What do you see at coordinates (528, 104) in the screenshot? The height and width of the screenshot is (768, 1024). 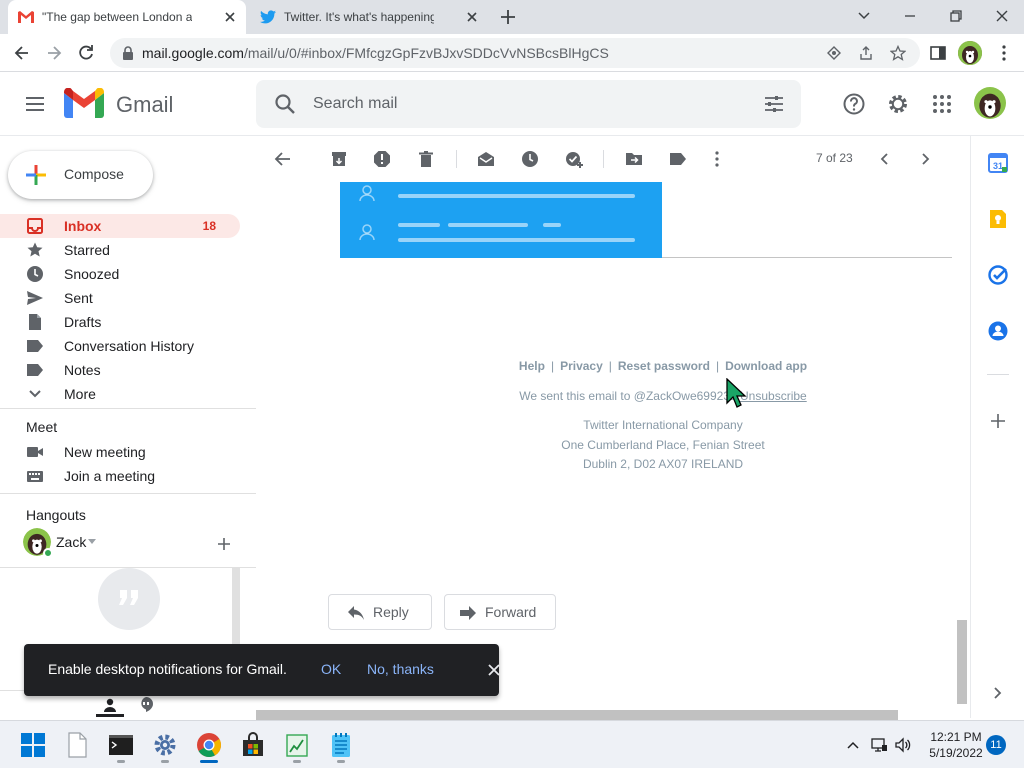 I see `search-bar: Search mail` at bounding box center [528, 104].